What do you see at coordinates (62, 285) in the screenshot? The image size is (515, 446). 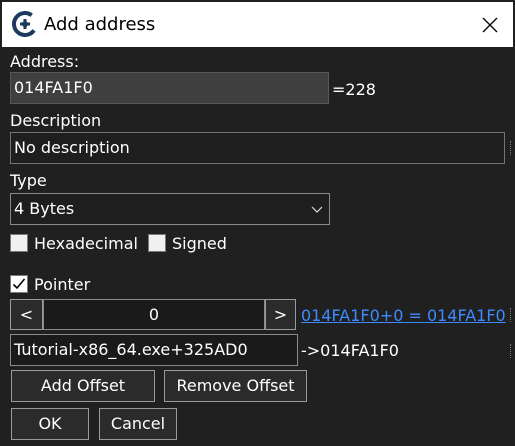 I see `pointer-label: Pointer` at bounding box center [62, 285].